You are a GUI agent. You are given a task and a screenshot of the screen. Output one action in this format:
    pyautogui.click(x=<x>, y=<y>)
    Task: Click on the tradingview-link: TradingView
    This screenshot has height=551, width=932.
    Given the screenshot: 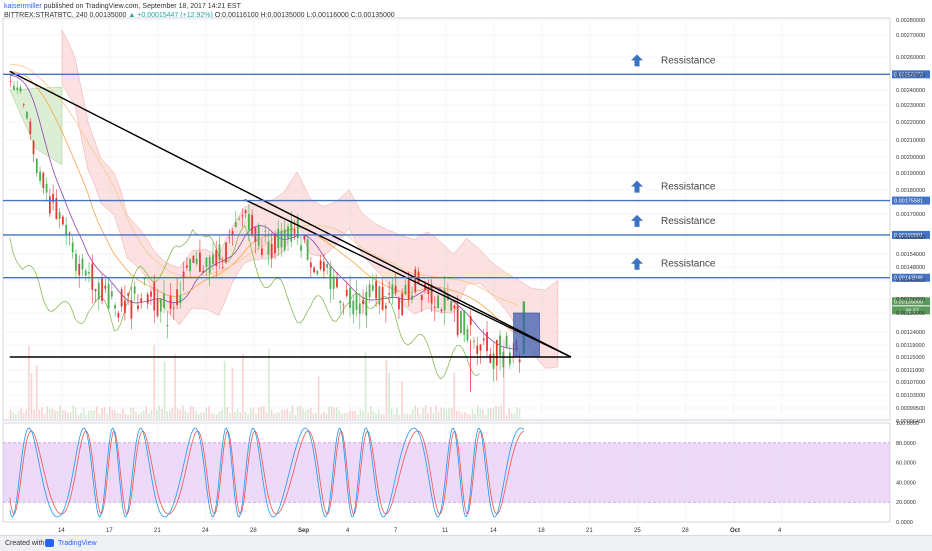 What is the action you would take?
    pyautogui.click(x=77, y=543)
    